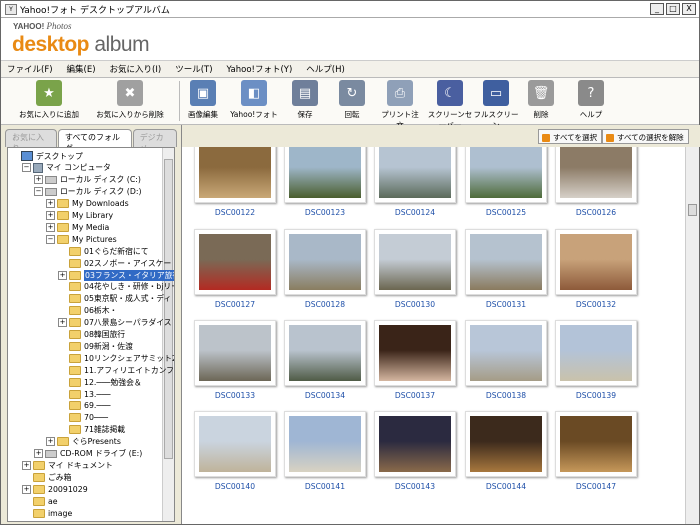  I want to click on photo-thumbnail: DSC00124, so click(415, 182).